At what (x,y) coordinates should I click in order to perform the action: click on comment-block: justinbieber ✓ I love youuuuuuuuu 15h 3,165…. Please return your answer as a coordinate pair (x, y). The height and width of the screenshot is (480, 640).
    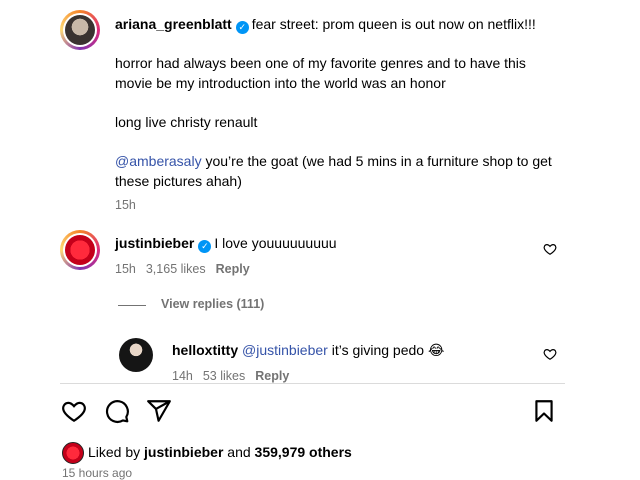
    Looking at the image, I should click on (315, 256).